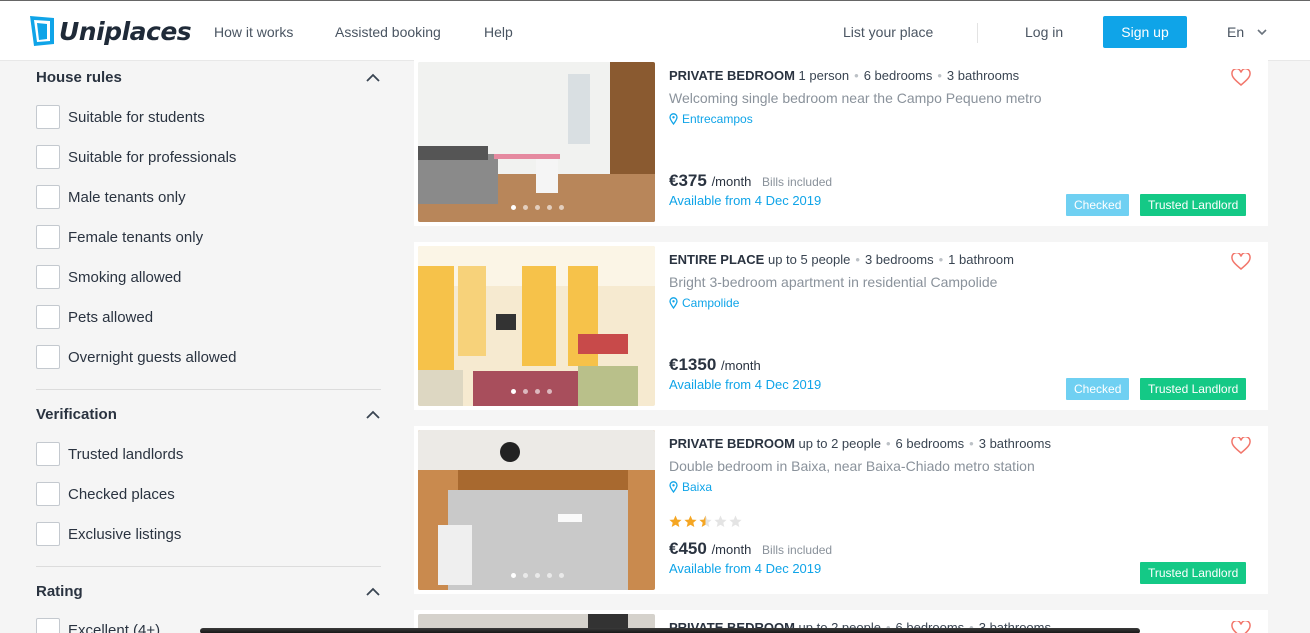 This screenshot has height=633, width=1310. I want to click on checkbox-label: Trusted landlords, so click(126, 454).